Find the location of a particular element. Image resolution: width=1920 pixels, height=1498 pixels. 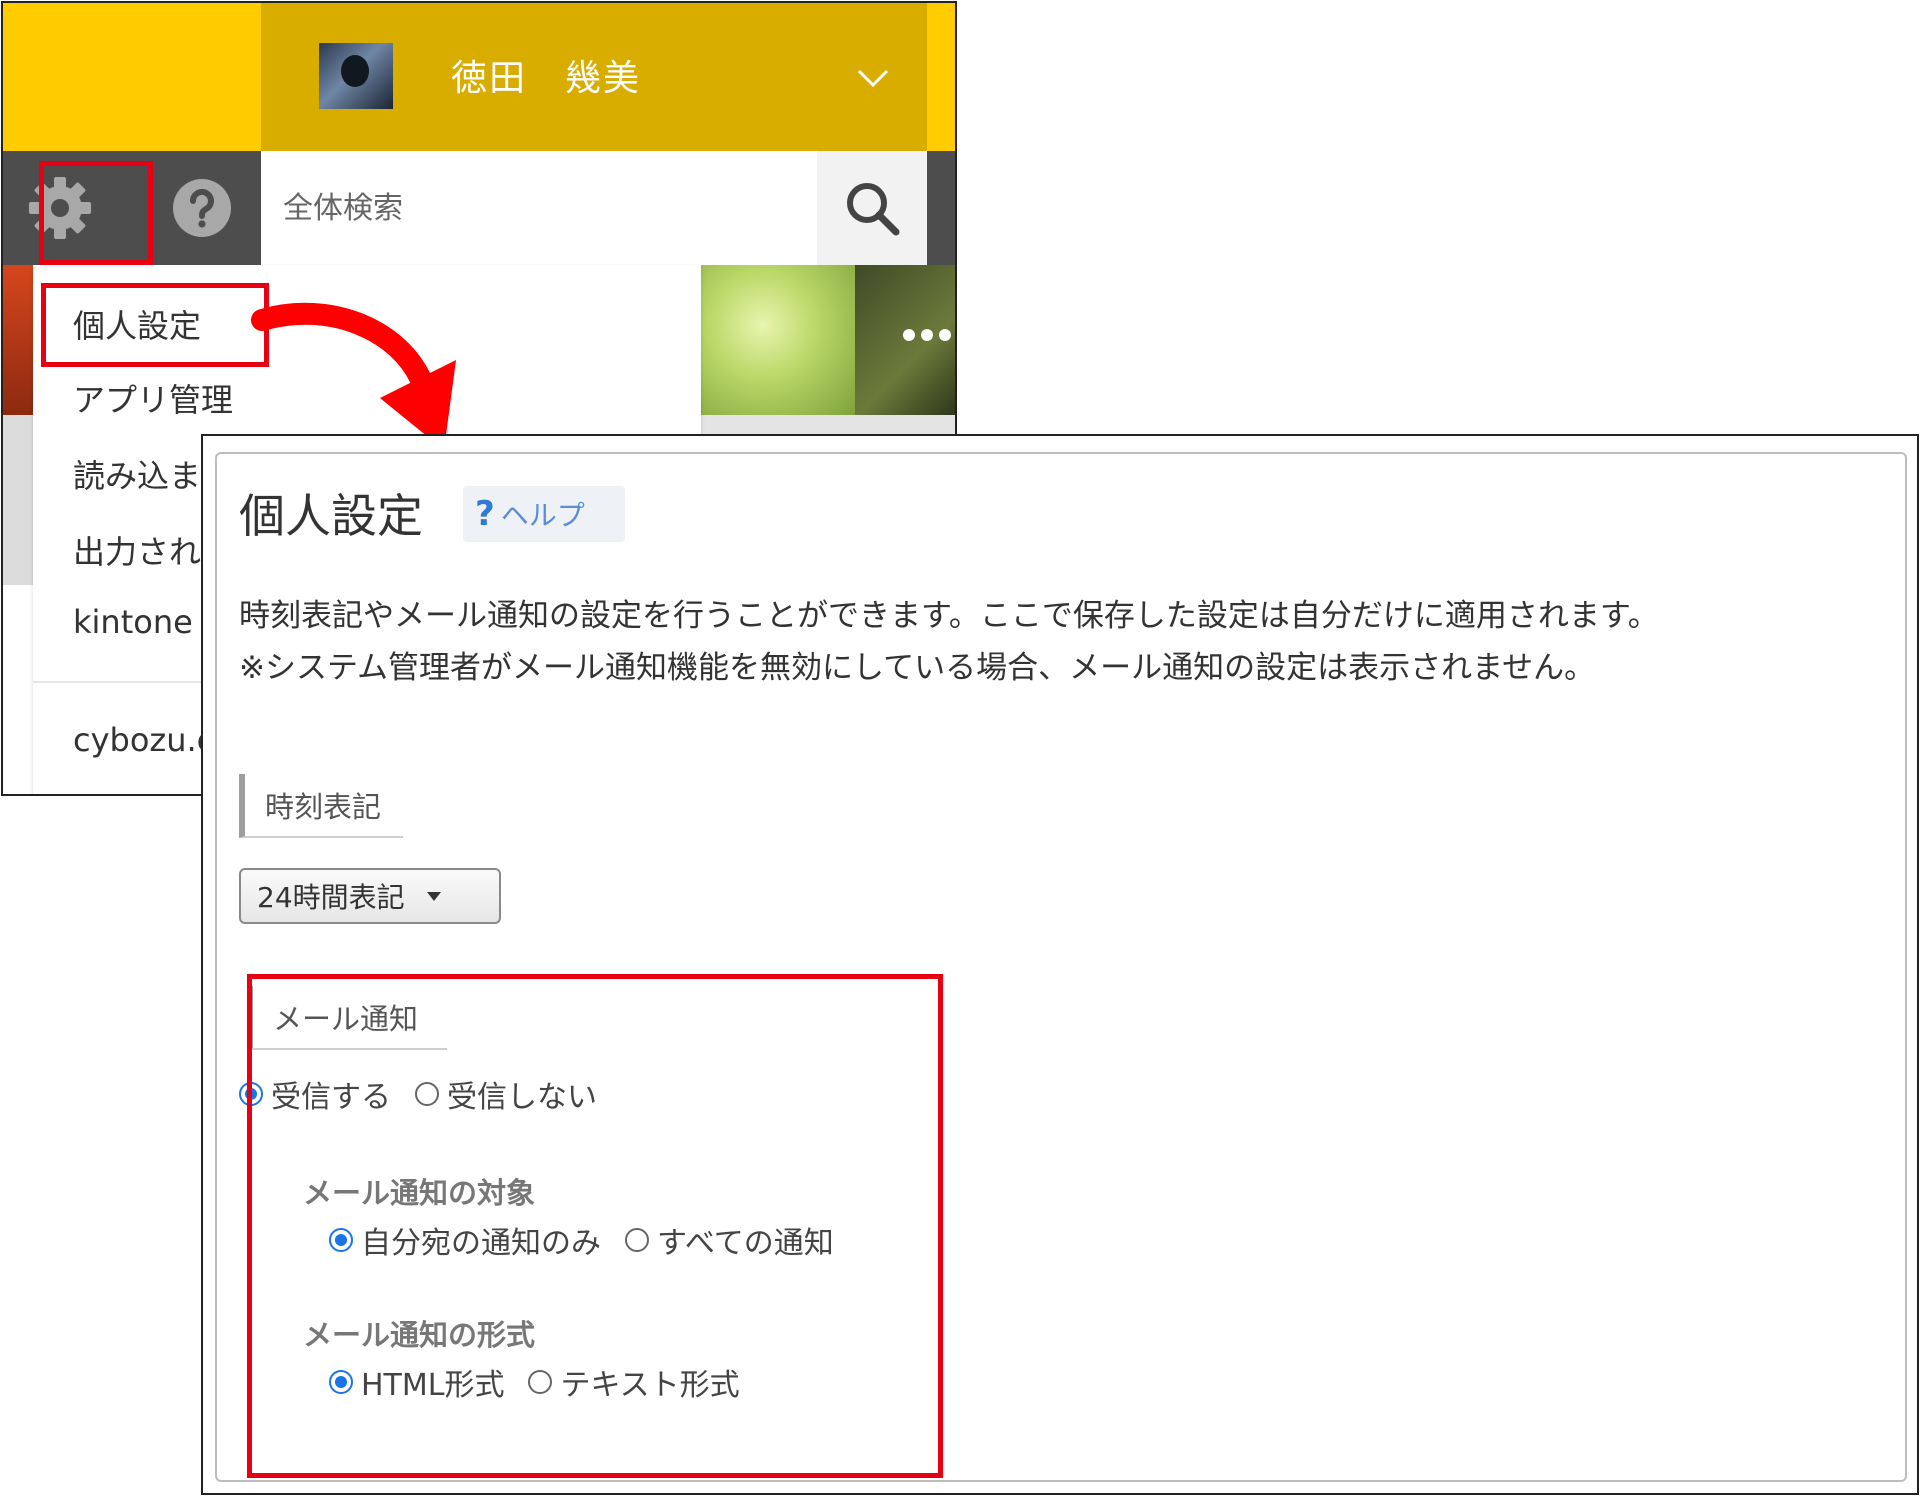

menu-item-export: 出力され is located at coordinates (137, 550).